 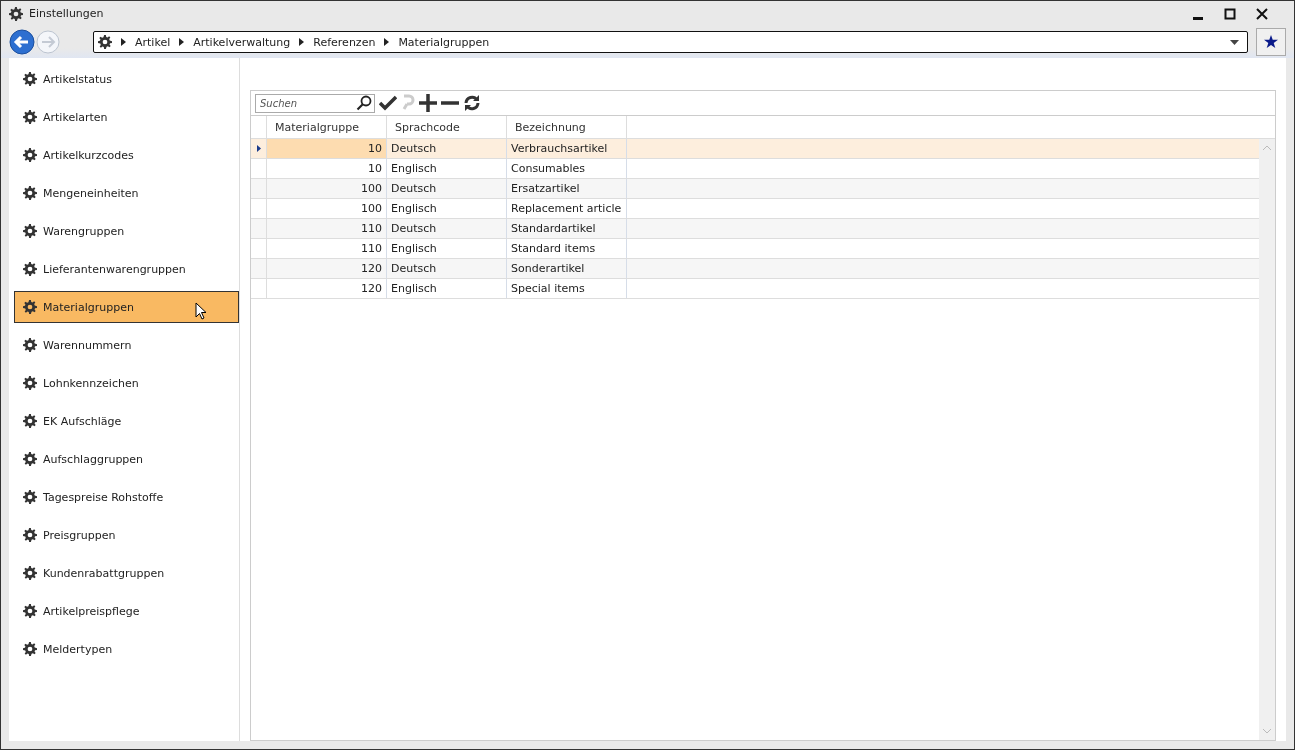 I want to click on favorite-button, so click(x=1271, y=42).